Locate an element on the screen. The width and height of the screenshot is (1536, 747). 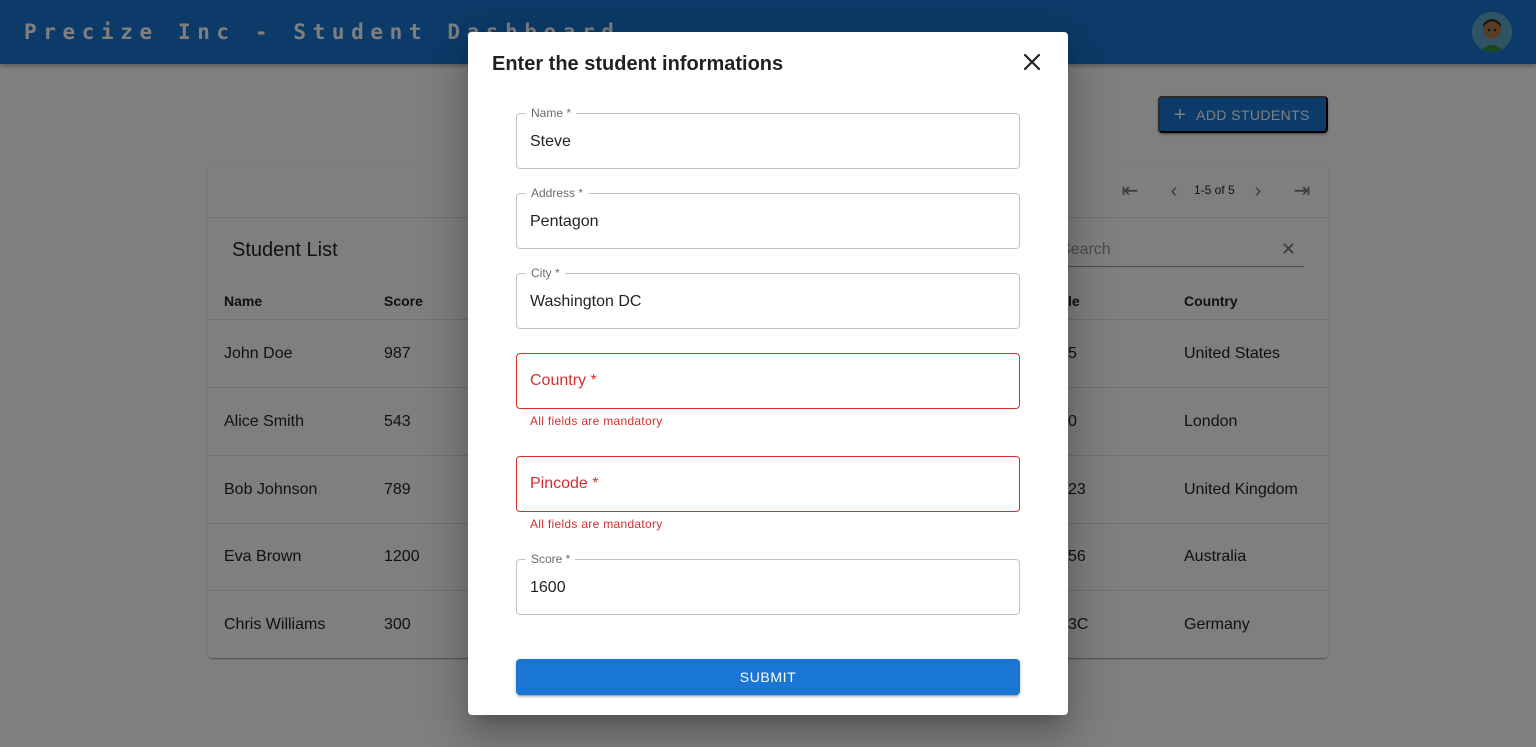
name-input is located at coordinates (765, 142).